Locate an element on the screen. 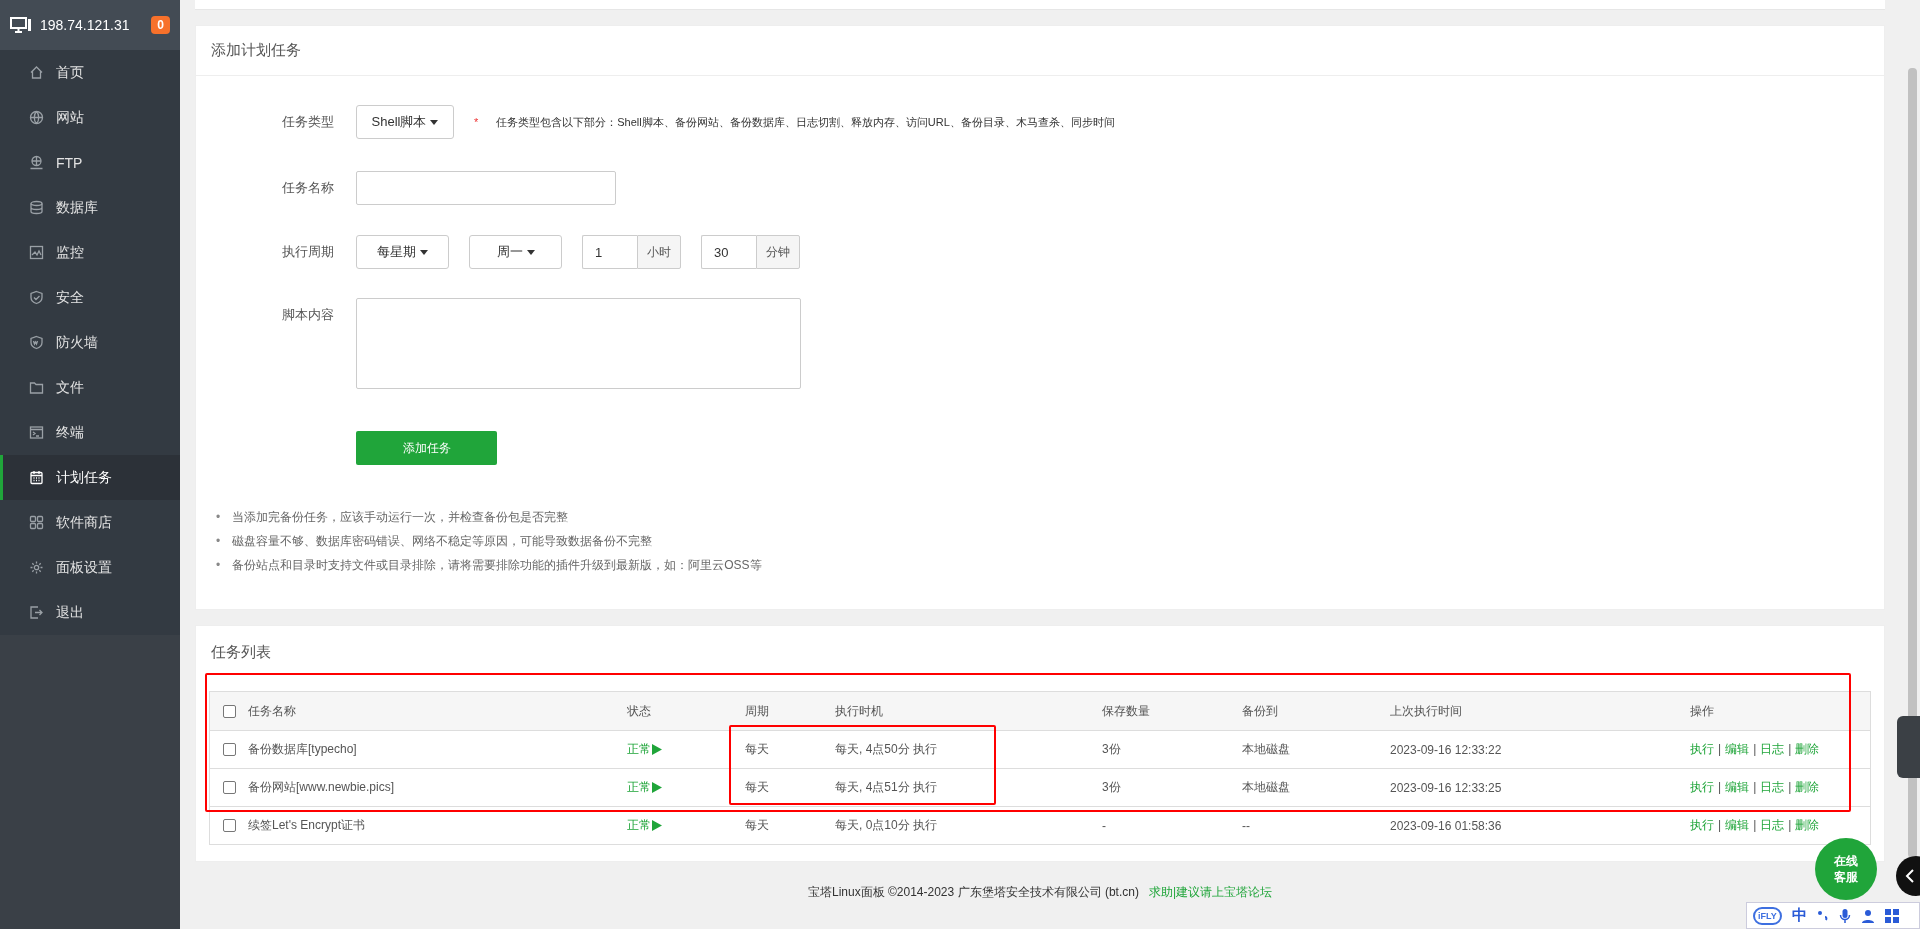 The image size is (1920, 929). note-text: 磁盘容量不够、数据库密码错误、网络不稳定等原因，可能导致数据备份不完整 is located at coordinates (442, 541).